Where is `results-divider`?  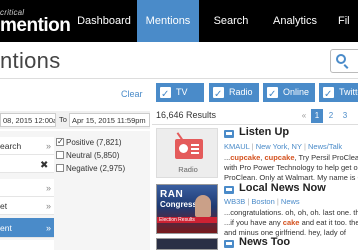 results-divider is located at coordinates (255, 124).